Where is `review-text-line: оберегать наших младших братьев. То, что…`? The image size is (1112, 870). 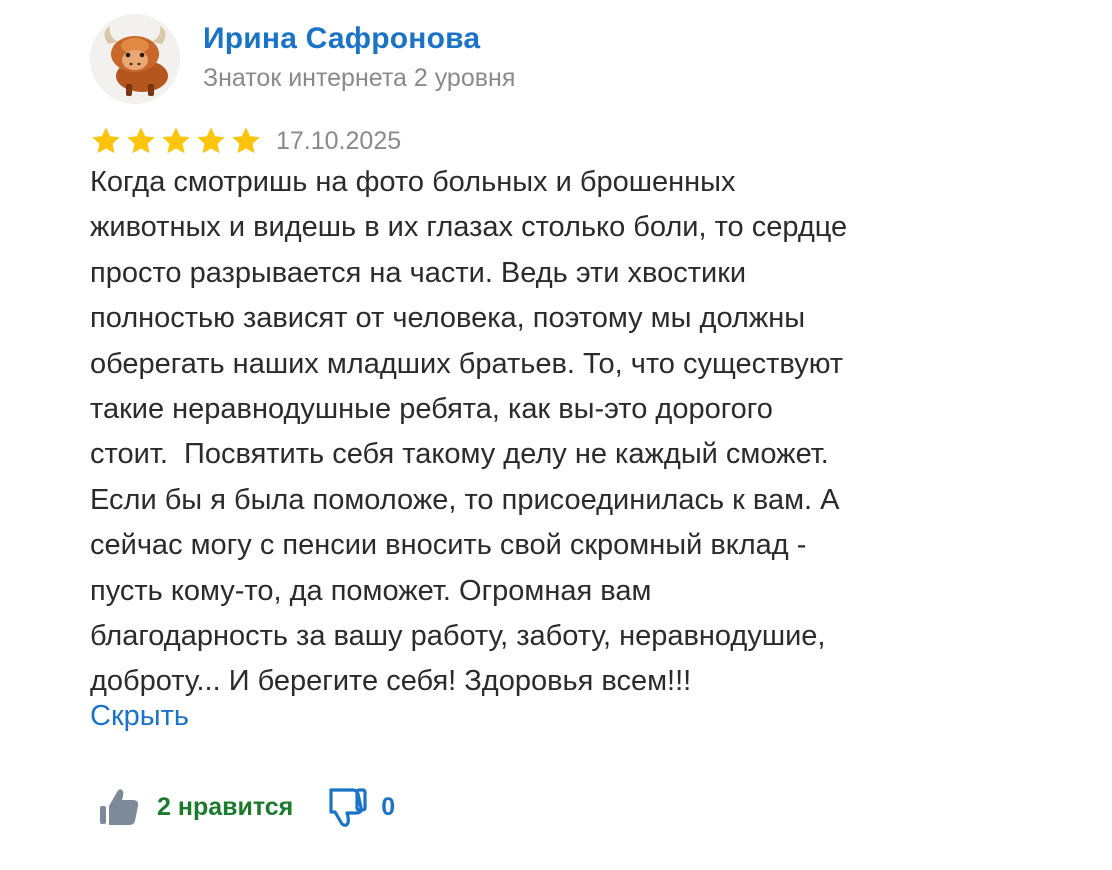 review-text-line: оберегать наших младших братьев. То, что… is located at coordinates (467, 363).